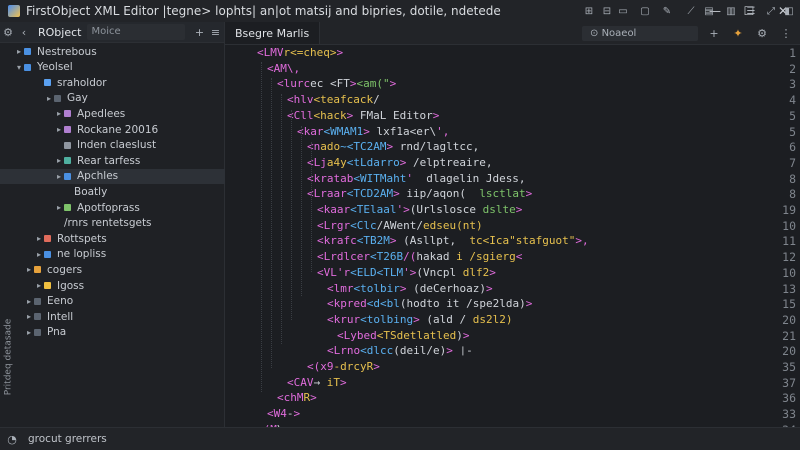 The height and width of the screenshot is (450, 800). Describe the element at coordinates (124, 316) in the screenshot. I see `tree-item: ▸ Intell` at that location.